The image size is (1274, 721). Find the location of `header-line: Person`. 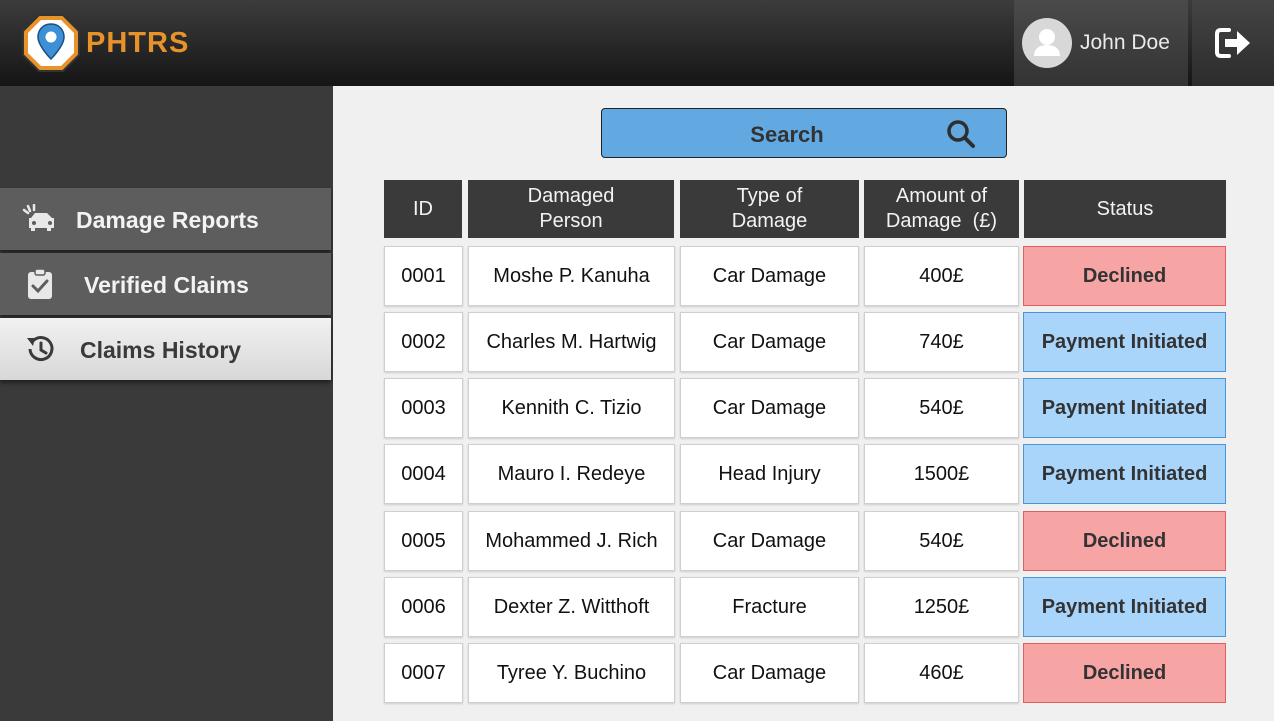

header-line: Person is located at coordinates (571, 221).